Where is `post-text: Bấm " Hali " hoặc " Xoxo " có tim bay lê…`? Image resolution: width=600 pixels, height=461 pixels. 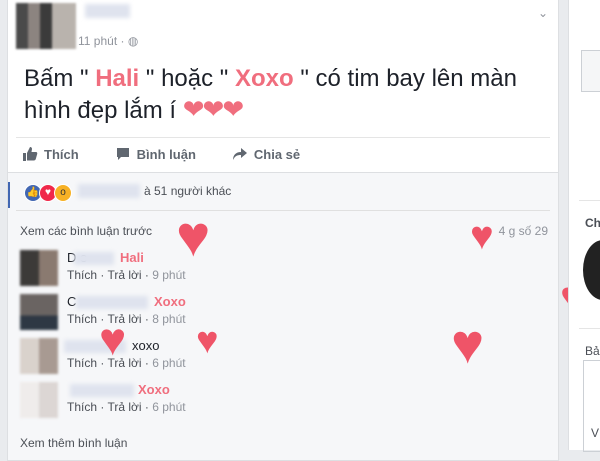
post-text: Bấm " Hali " hoặc " Xoxo " có tim bay lê… is located at coordinates (284, 95).